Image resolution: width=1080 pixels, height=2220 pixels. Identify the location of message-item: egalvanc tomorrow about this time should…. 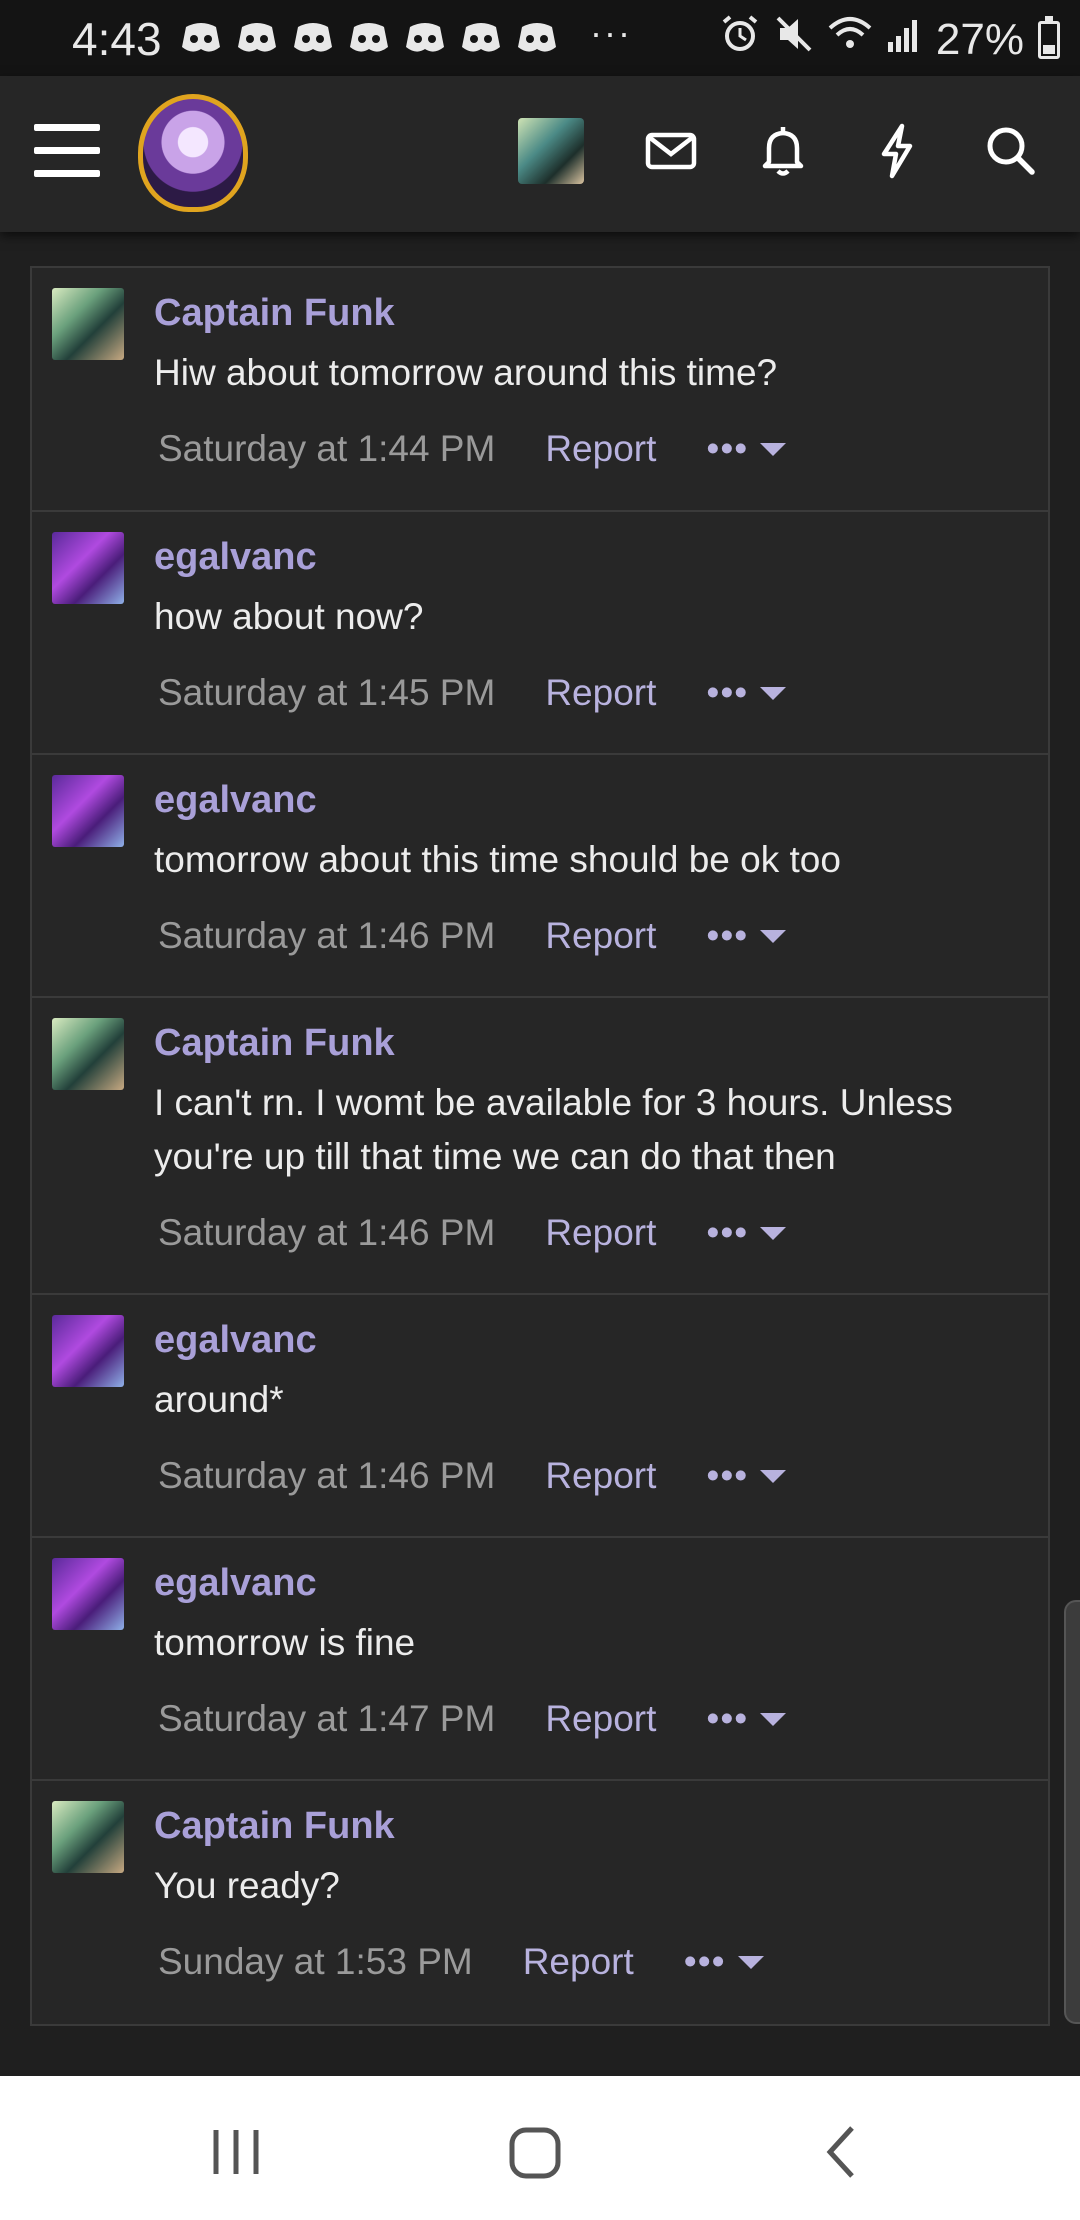
(540, 876).